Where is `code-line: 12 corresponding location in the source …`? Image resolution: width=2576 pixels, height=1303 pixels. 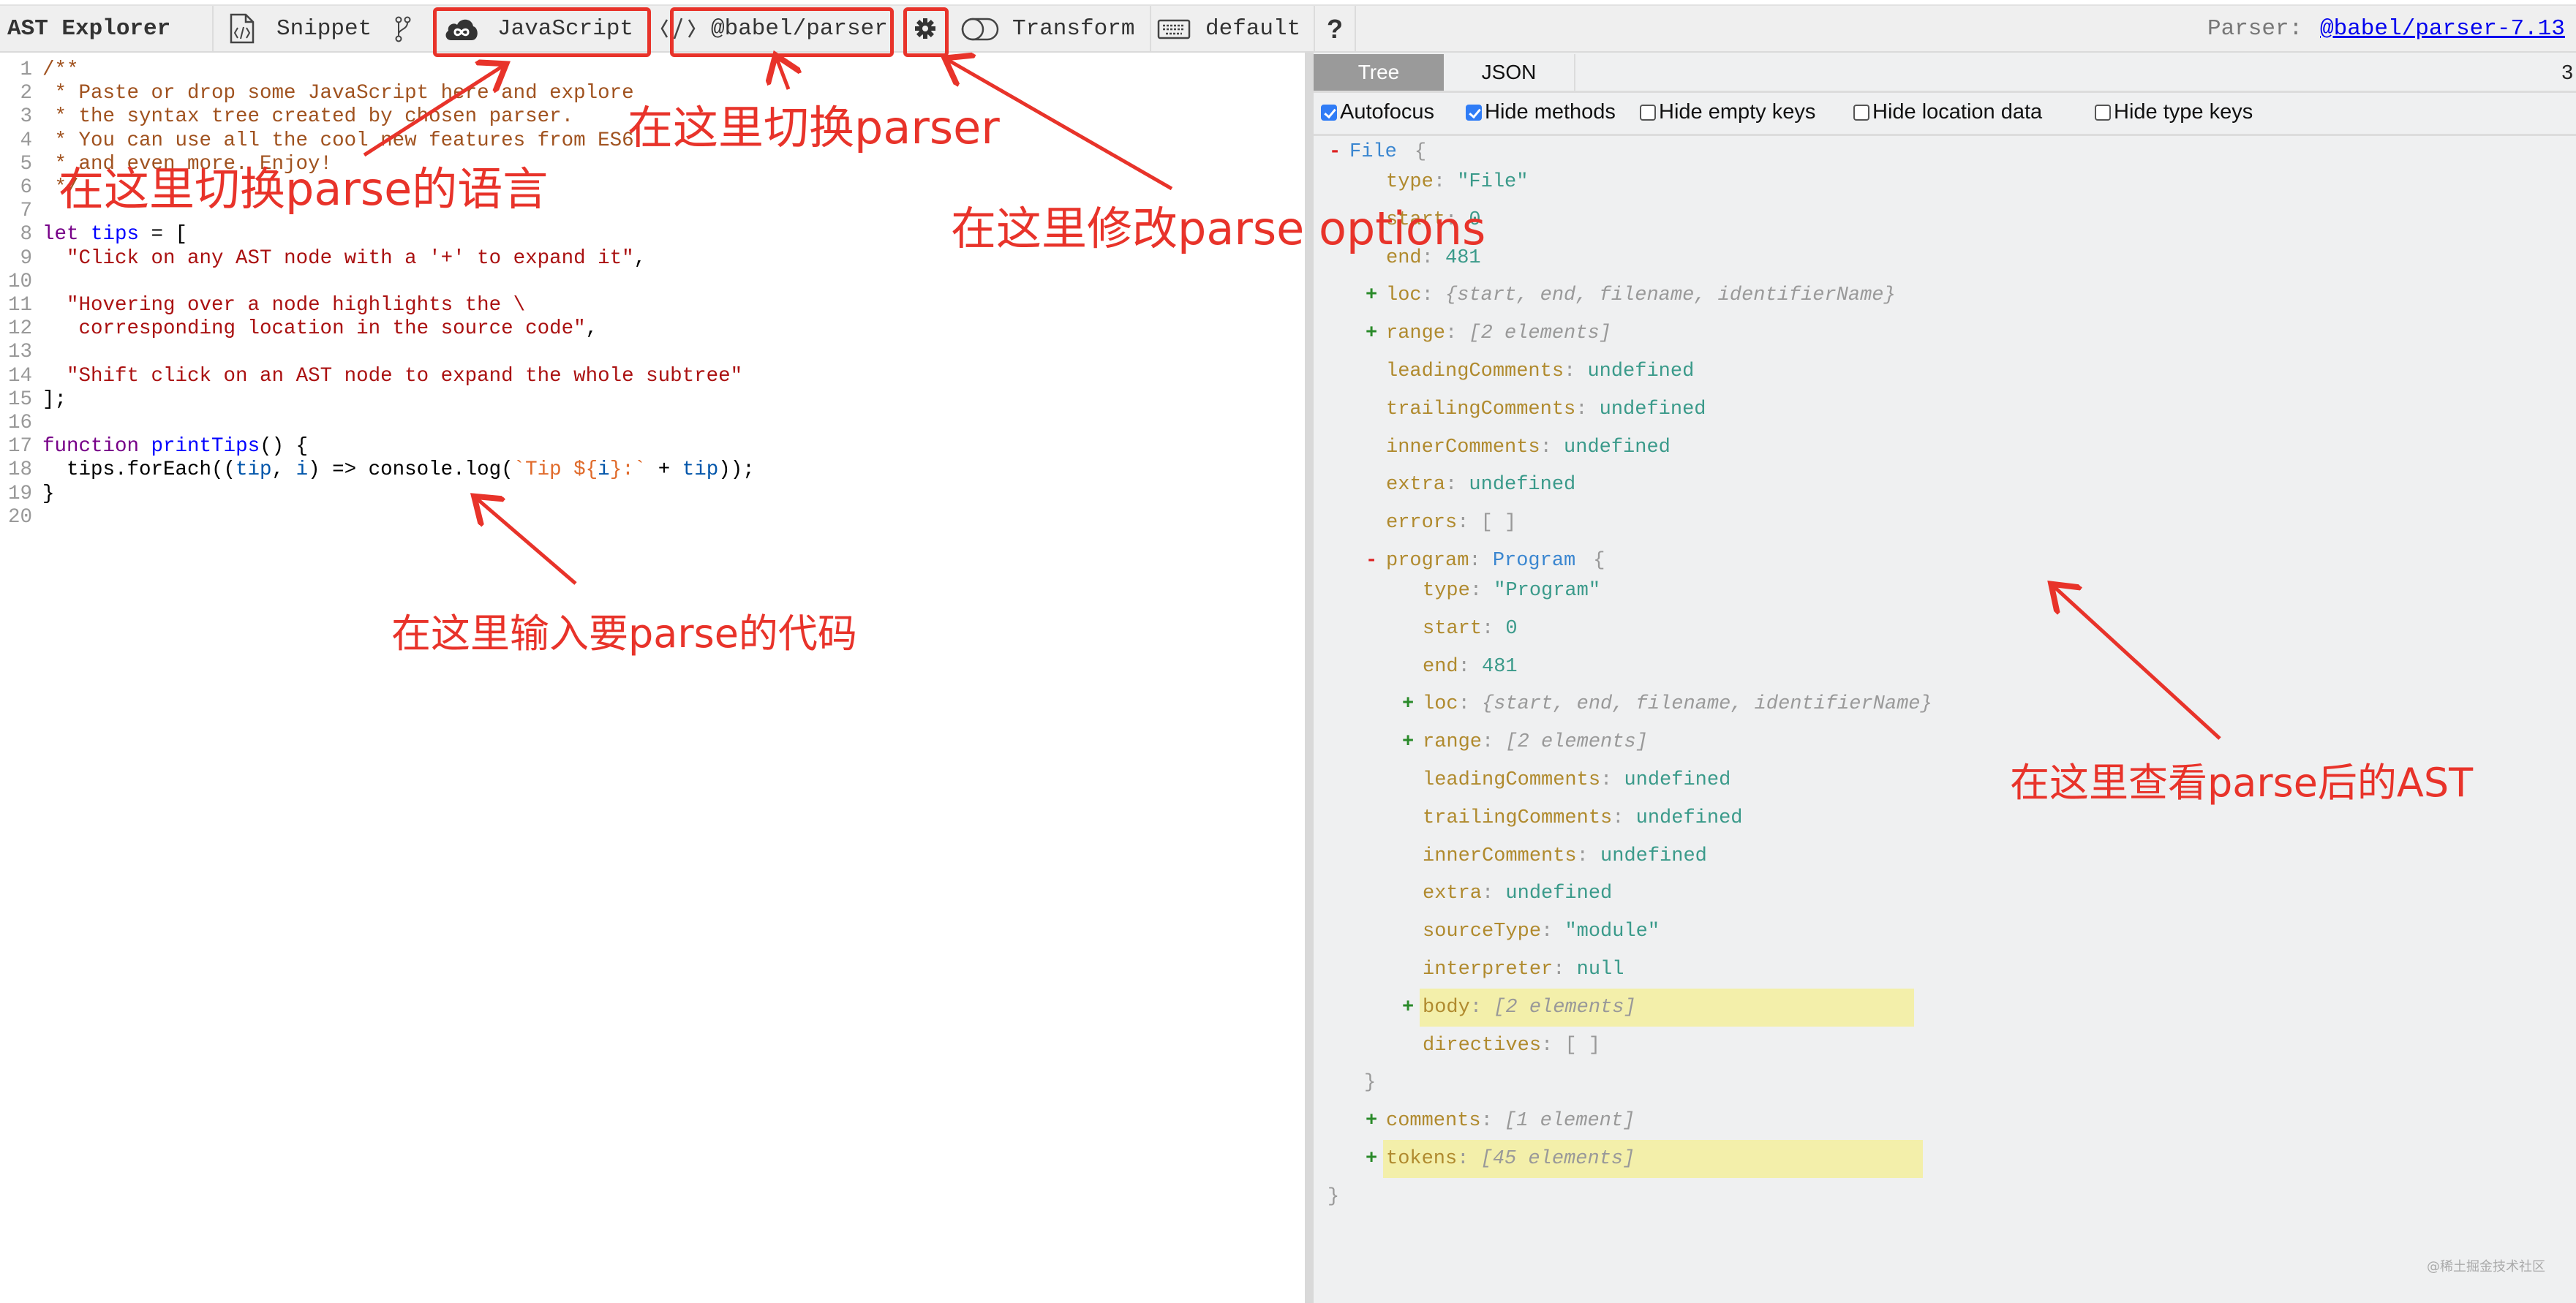
code-line: 12 corresponding location in the source … is located at coordinates (651, 329).